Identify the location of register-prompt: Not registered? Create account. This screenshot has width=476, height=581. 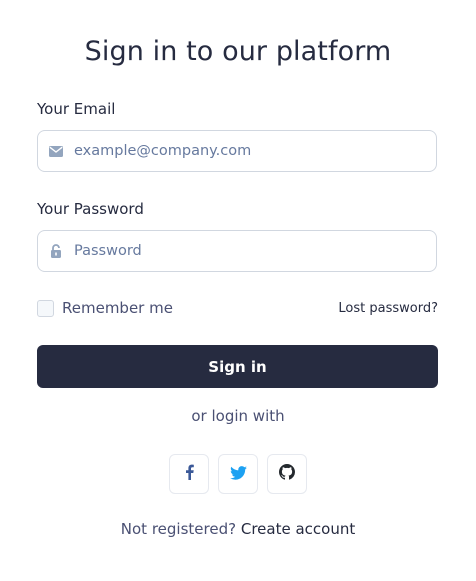
(238, 529).